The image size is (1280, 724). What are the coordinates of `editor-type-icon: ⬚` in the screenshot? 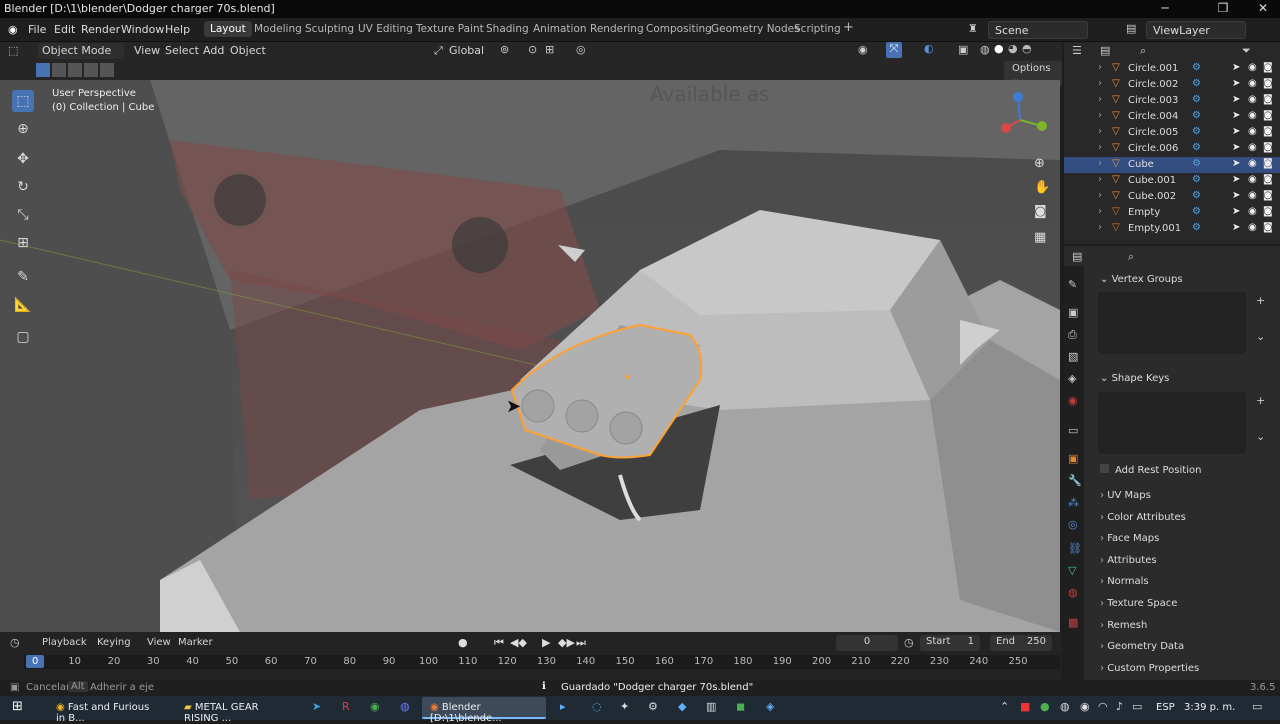 It's located at (13, 50).